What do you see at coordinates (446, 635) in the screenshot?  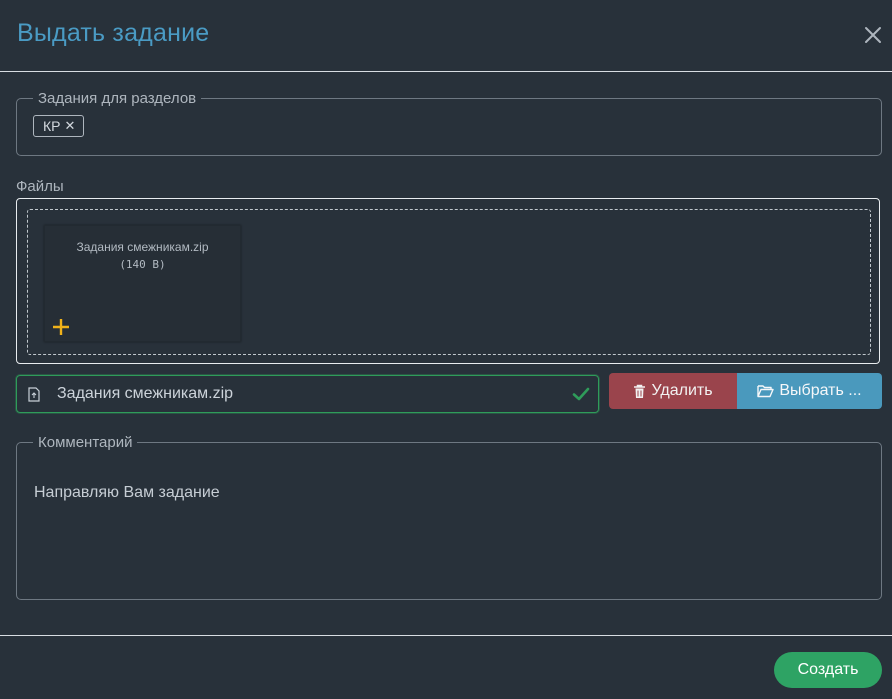 I see `footer-divider` at bounding box center [446, 635].